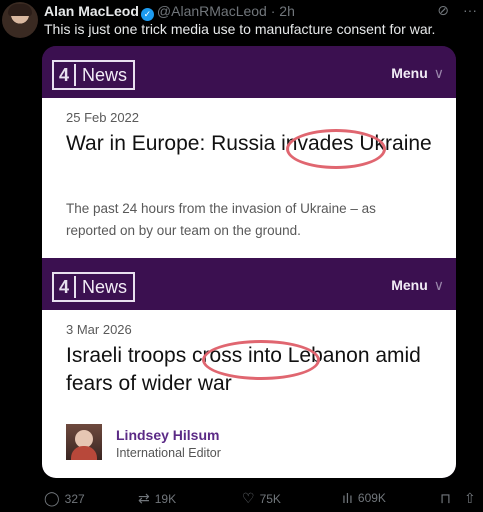 The image size is (483, 512). I want to click on bookmark-button: ⊓, so click(448, 498).